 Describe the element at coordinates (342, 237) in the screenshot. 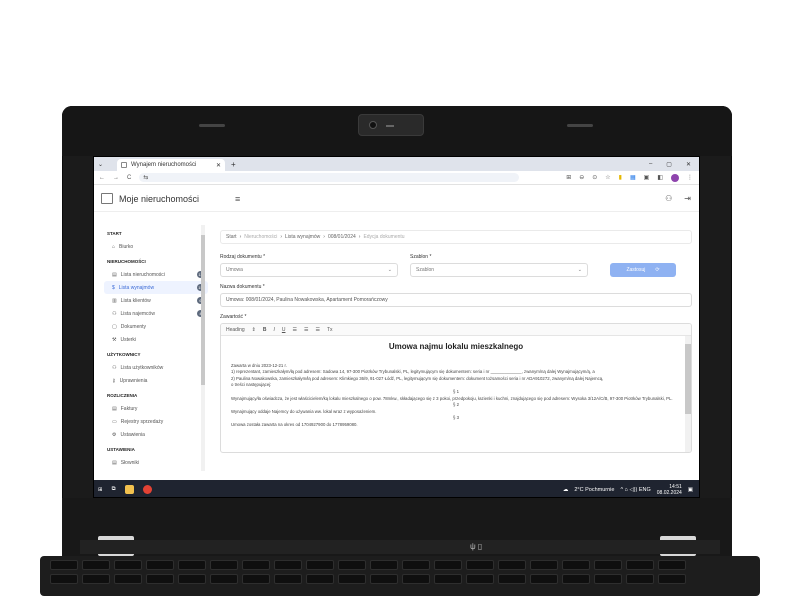

I see `breadcrumb-rental-id: 008/01/2024` at that location.